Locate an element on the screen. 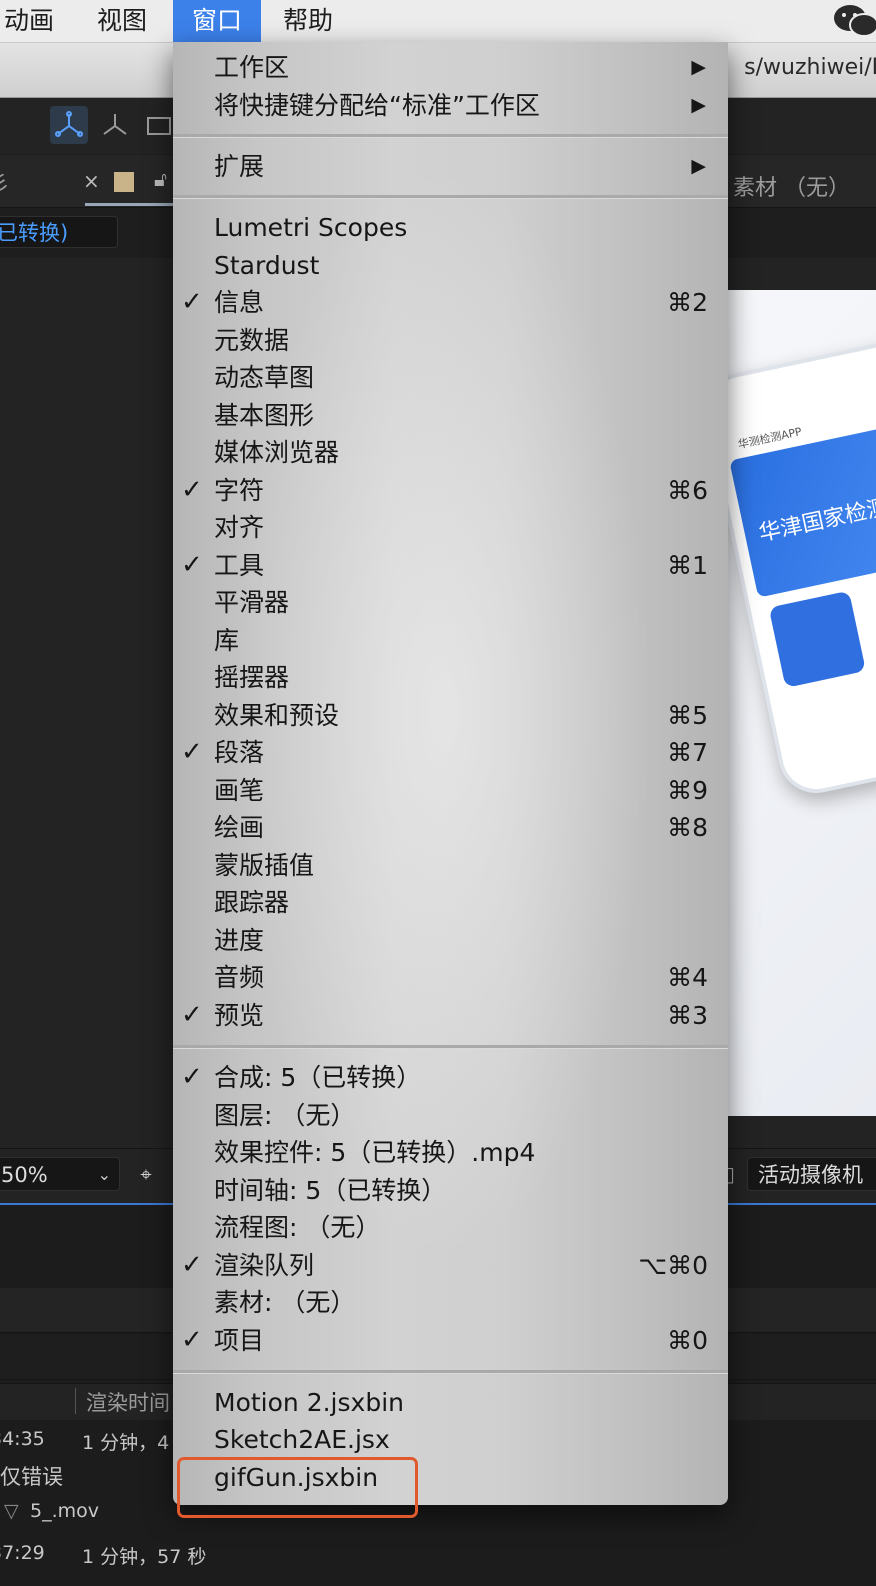 Image resolution: width=876 pixels, height=1586 pixels. menu-item-shortcut: ⌘3 is located at coordinates (687, 1015).